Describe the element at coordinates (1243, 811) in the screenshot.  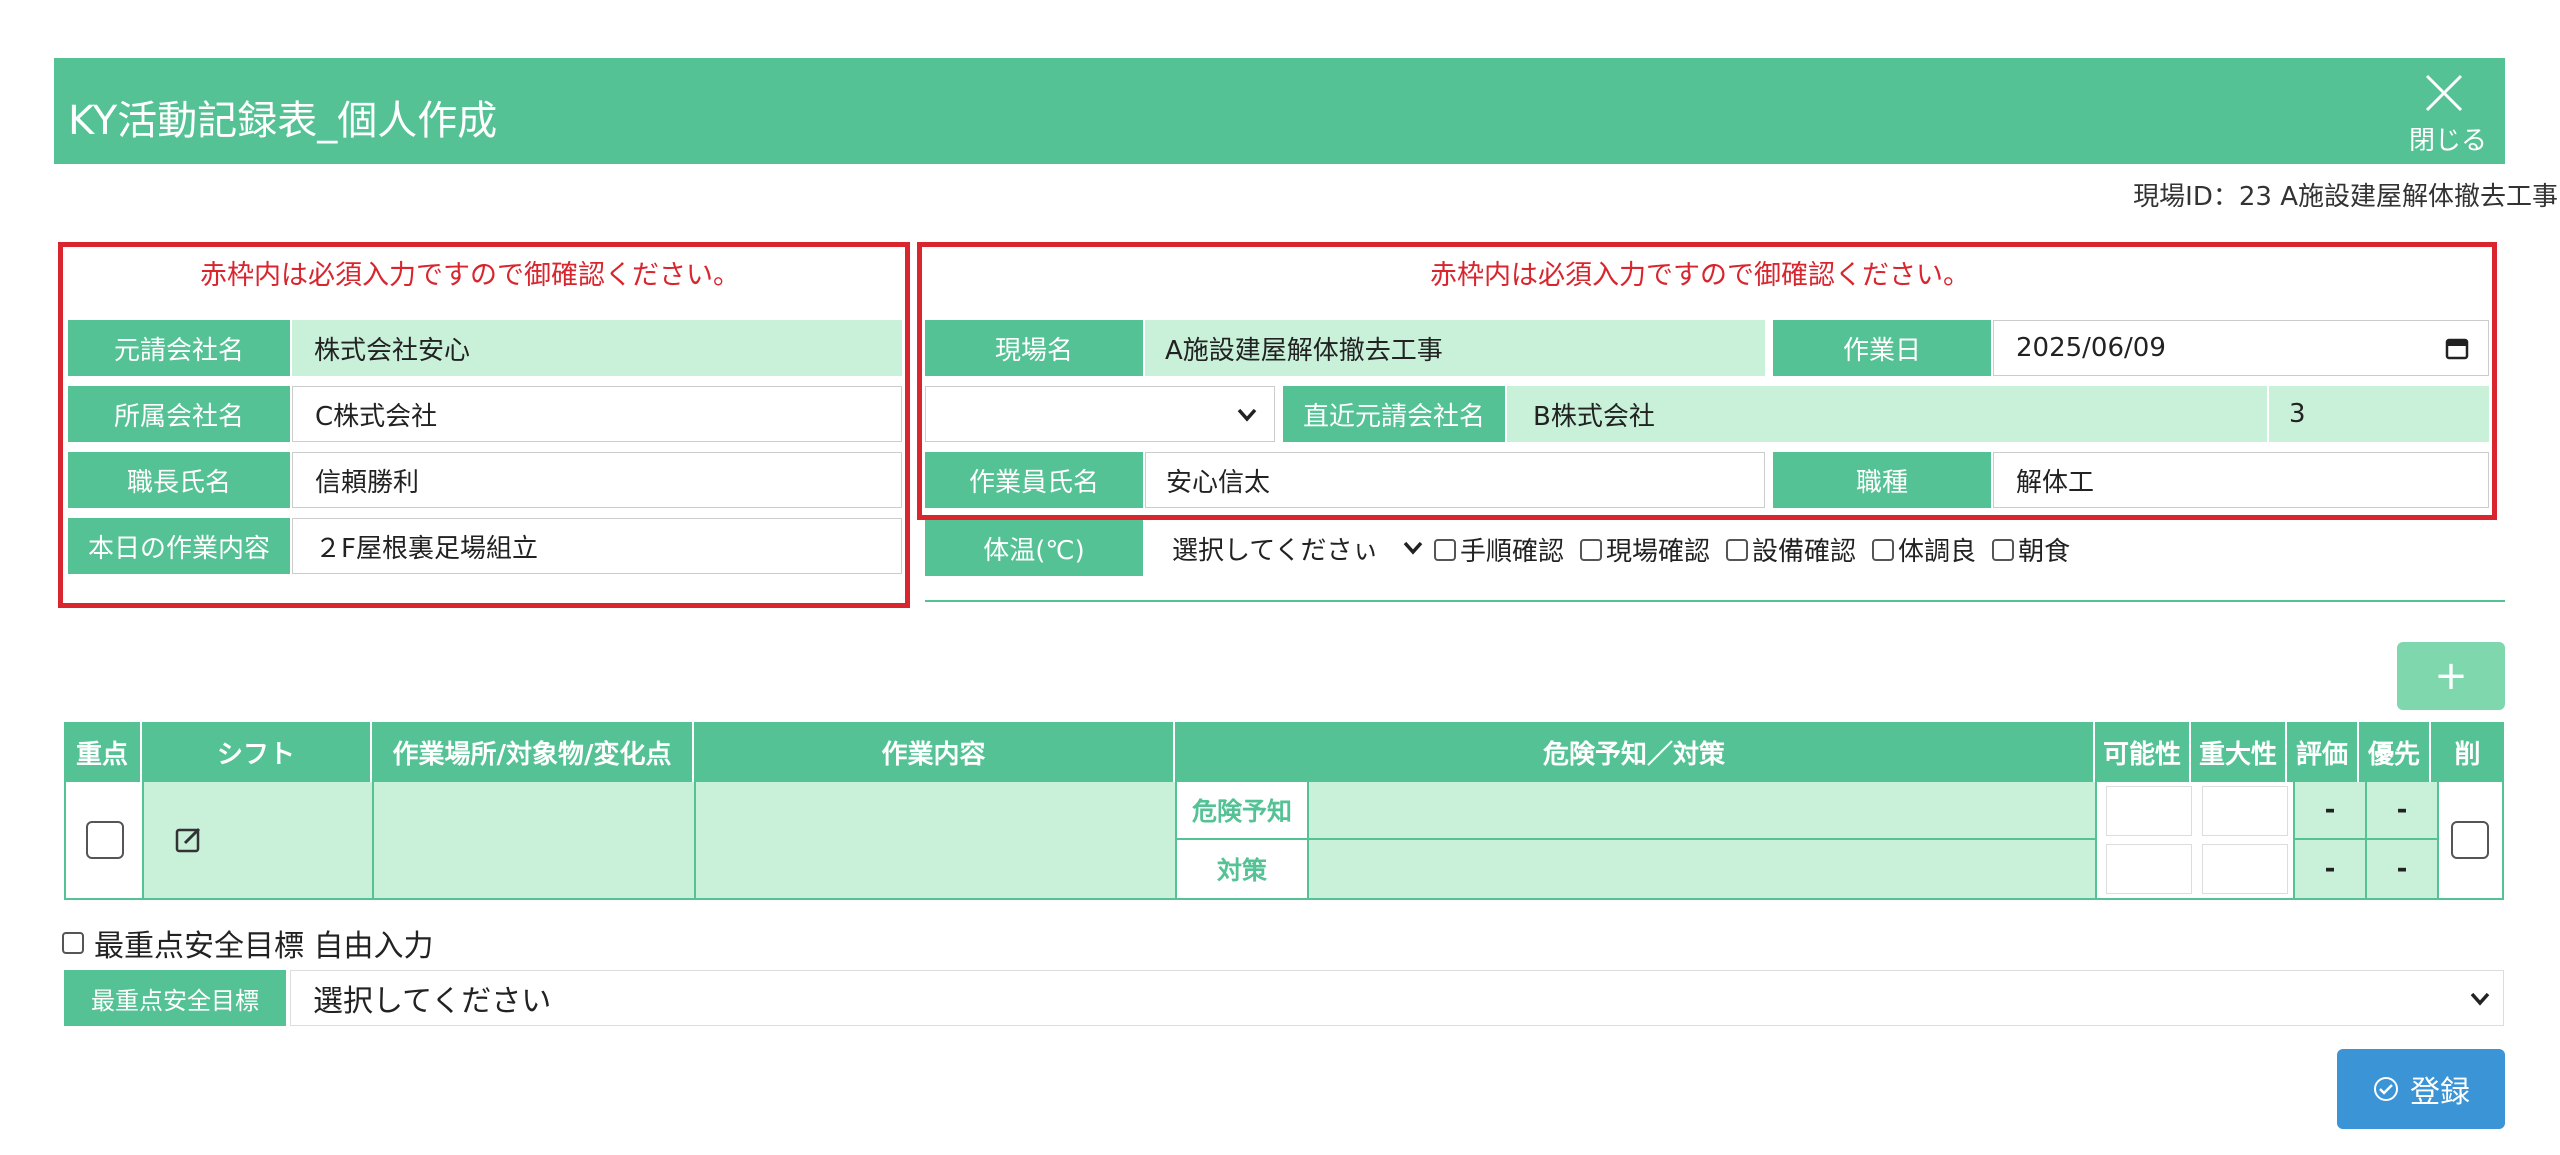
I see `risk-prediction-label: 危険予知` at that location.